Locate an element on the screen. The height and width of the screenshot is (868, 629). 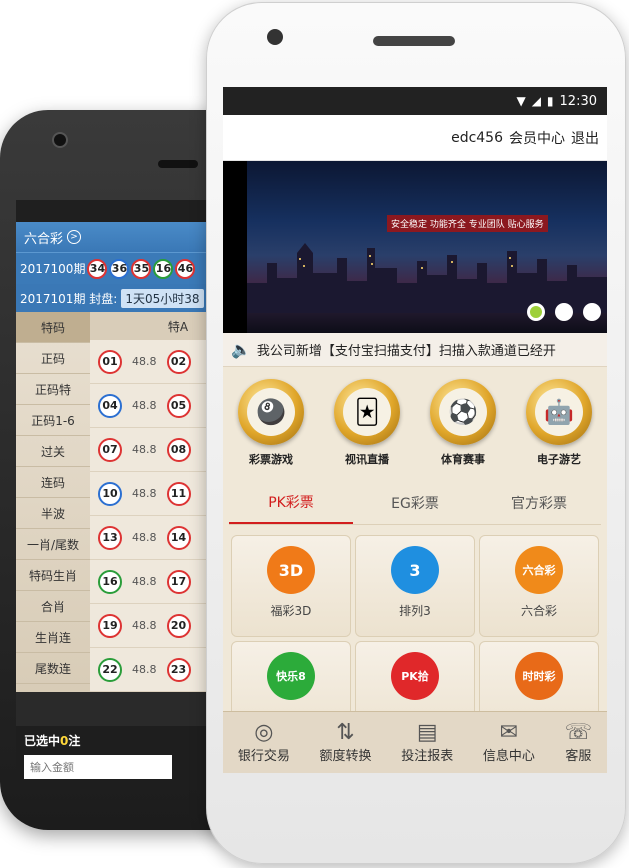
robot-icon: 🤖 is located at coordinates (559, 412).